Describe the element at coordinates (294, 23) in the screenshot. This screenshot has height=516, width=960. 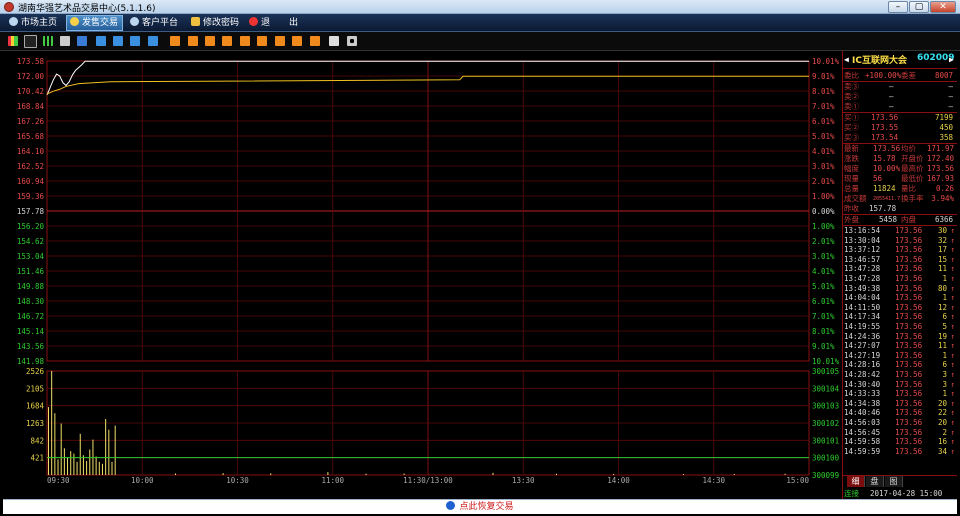
I see `menu-exit-suffix: 出` at that location.